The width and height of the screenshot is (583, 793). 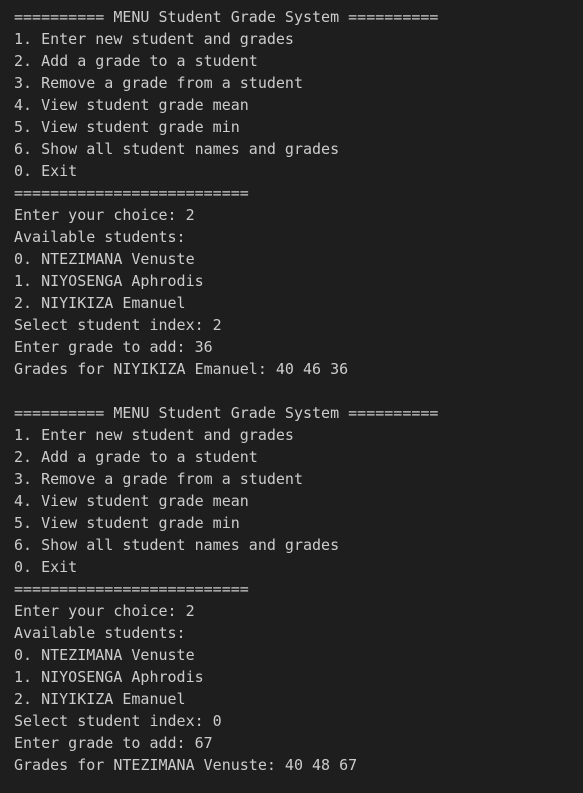 What do you see at coordinates (113, 743) in the screenshot?
I see `grade-prompt: Enter grade to add: 67` at bounding box center [113, 743].